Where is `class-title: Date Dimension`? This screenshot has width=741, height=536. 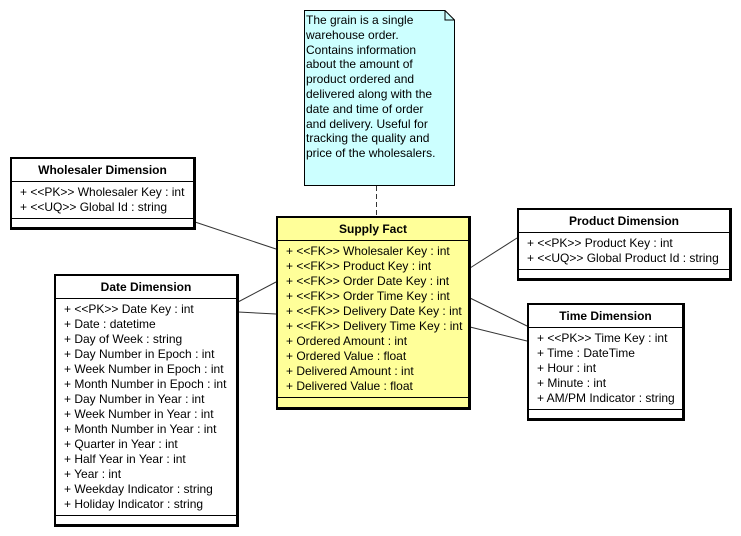 class-title: Date Dimension is located at coordinates (146, 287).